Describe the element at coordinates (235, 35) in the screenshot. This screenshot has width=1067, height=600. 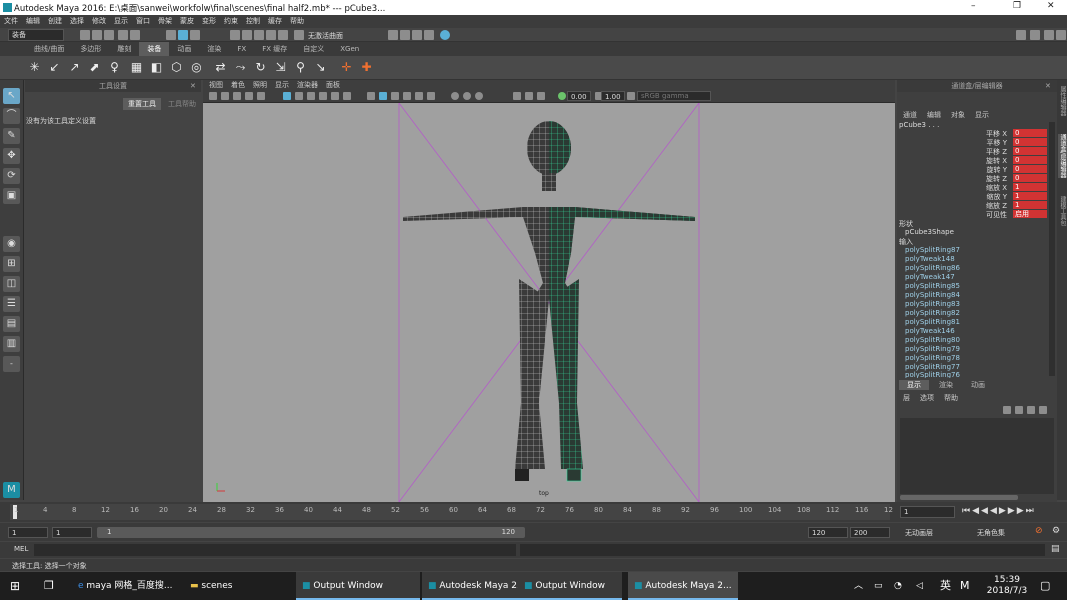
I see `snap-grid-icon` at that location.